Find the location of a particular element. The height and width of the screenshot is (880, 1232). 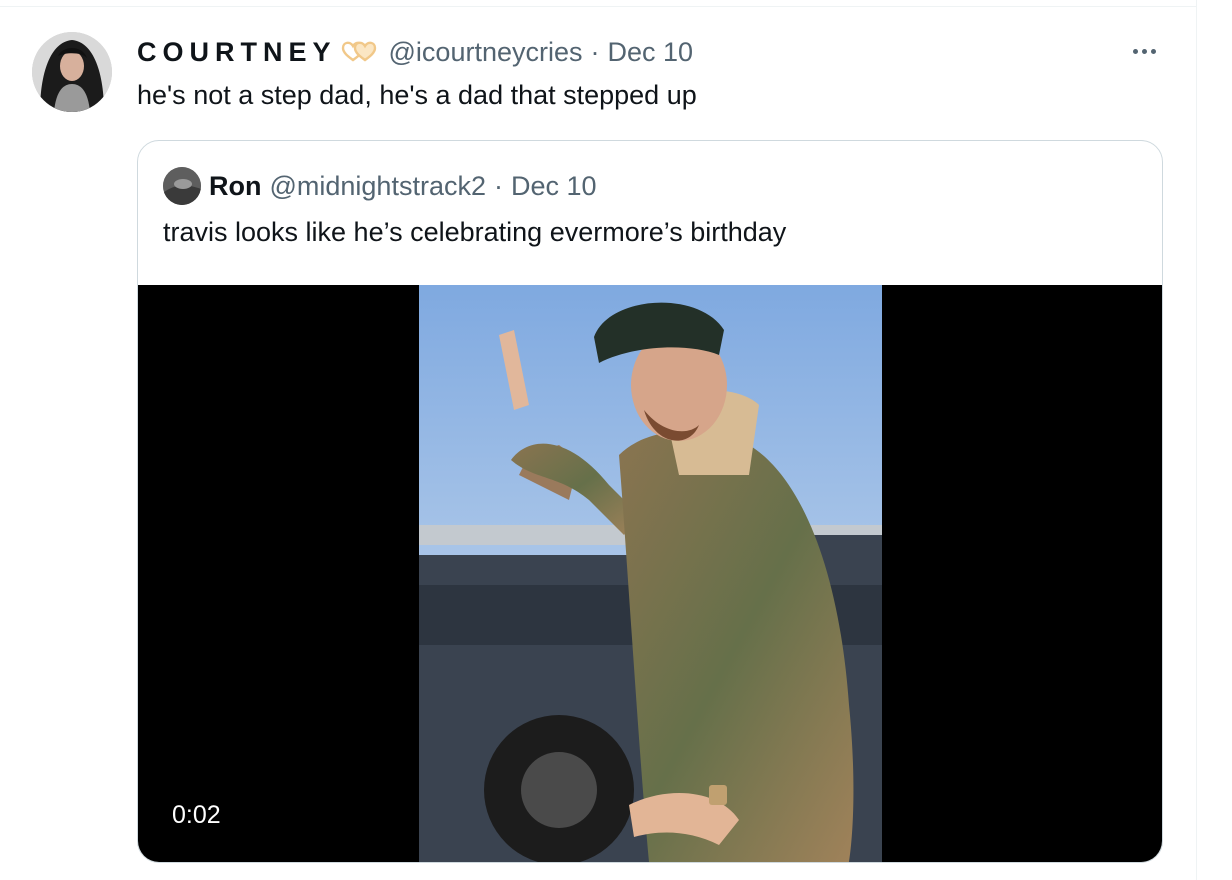

quoted-tweet-date: Dec 10 is located at coordinates (554, 186).